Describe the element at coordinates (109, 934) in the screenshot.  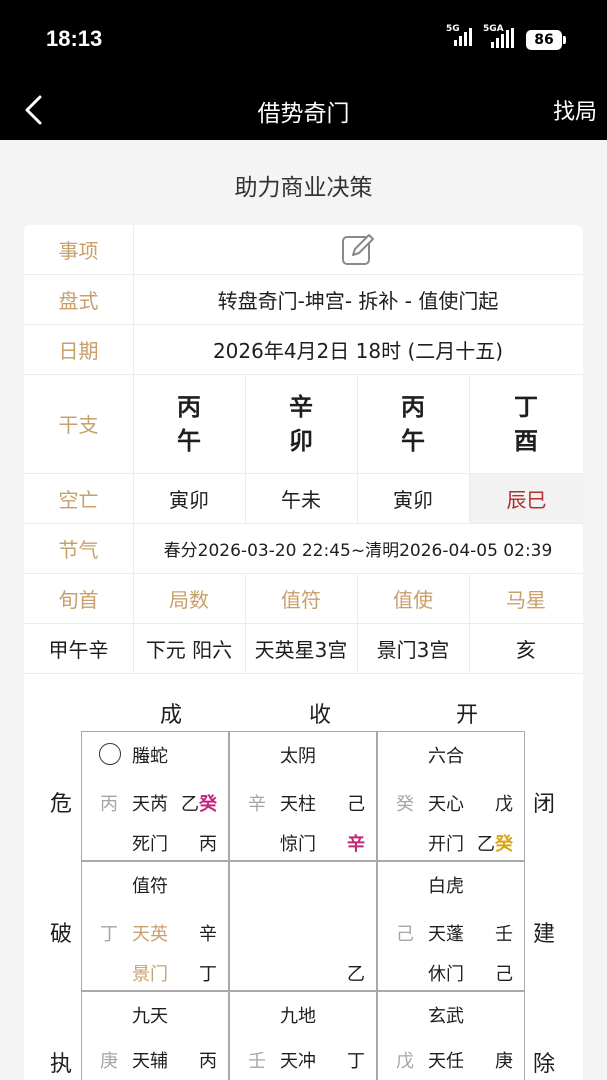
I see `palace-earth-gan: 丁` at that location.